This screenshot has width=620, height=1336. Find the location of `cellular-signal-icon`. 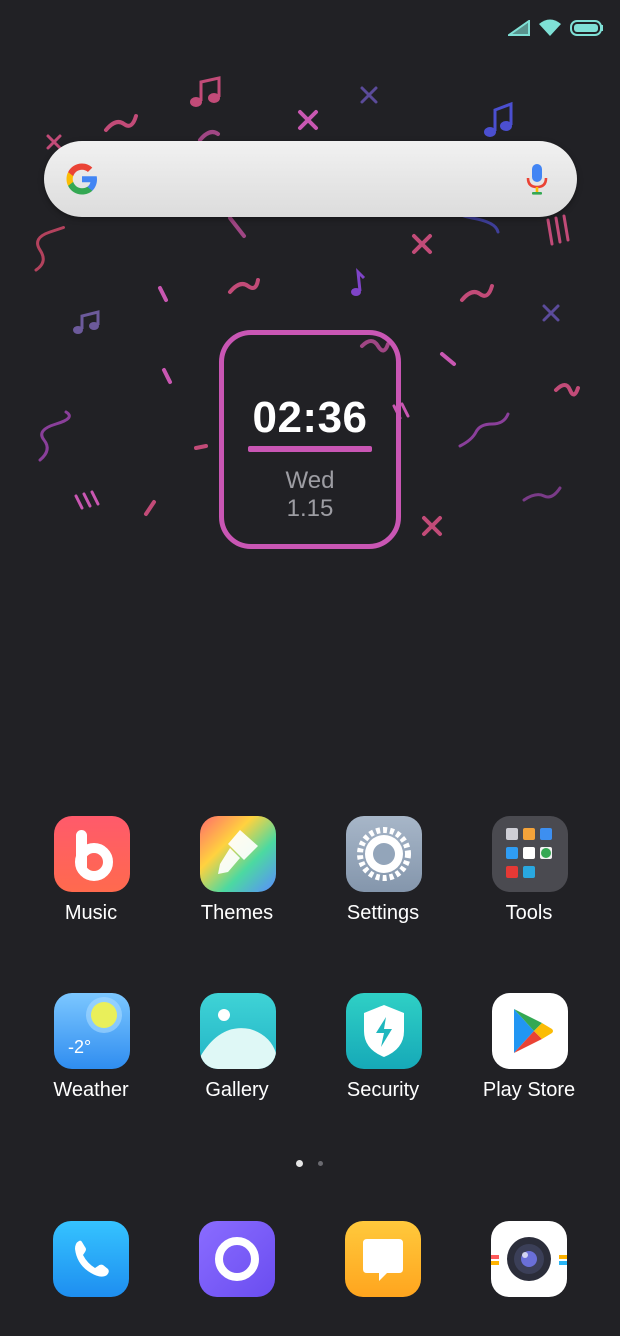

cellular-signal-icon is located at coordinates (519, 28).